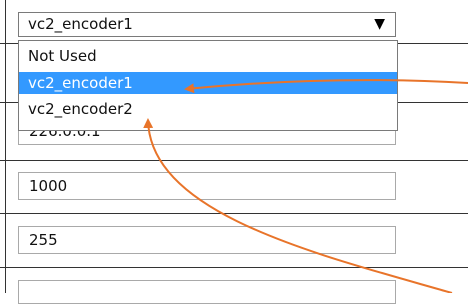 The height and width of the screenshot is (304, 468). I want to click on partial-select, so click(207, 292).